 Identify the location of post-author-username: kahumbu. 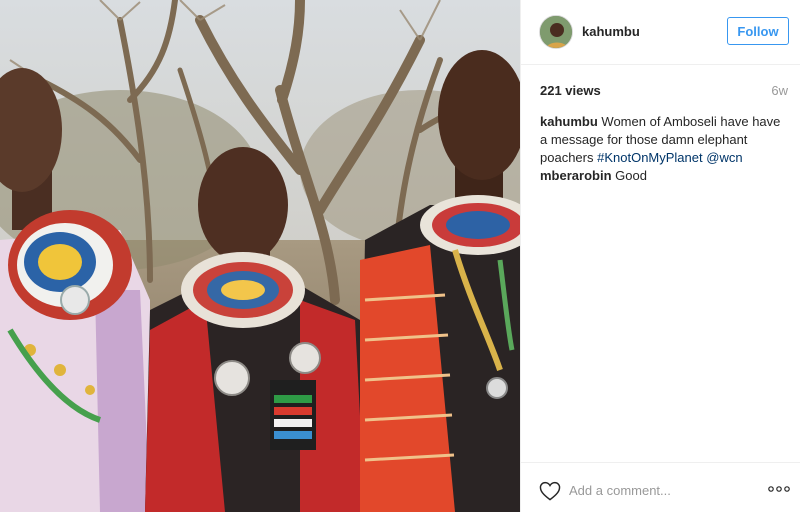
(611, 31).